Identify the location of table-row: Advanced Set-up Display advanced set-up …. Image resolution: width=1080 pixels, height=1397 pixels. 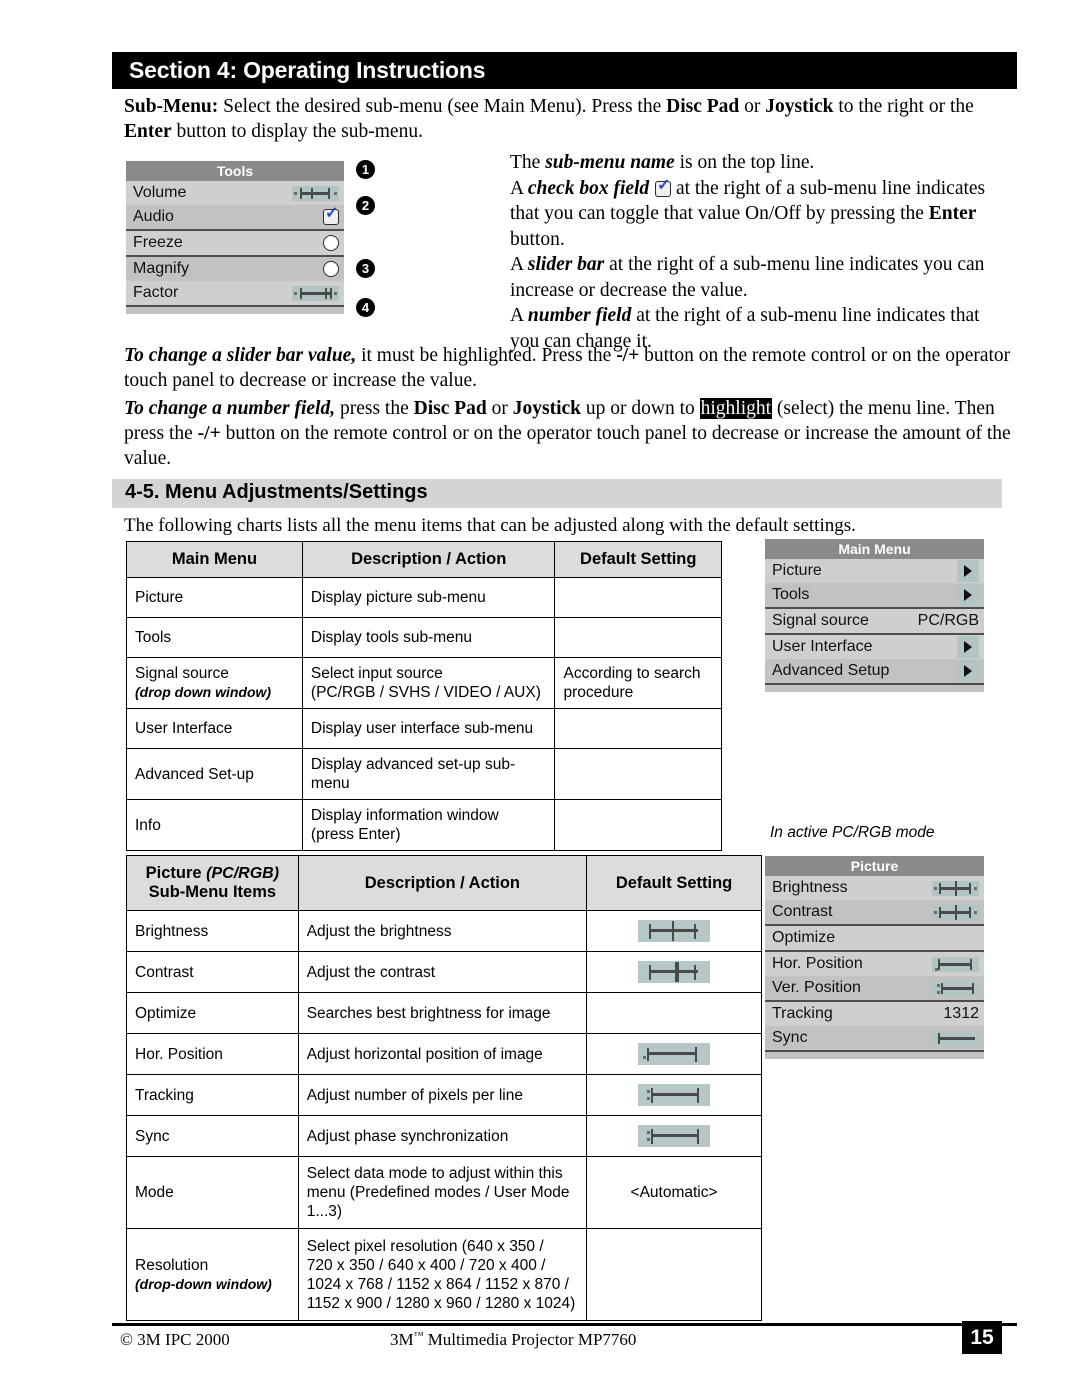
(424, 774).